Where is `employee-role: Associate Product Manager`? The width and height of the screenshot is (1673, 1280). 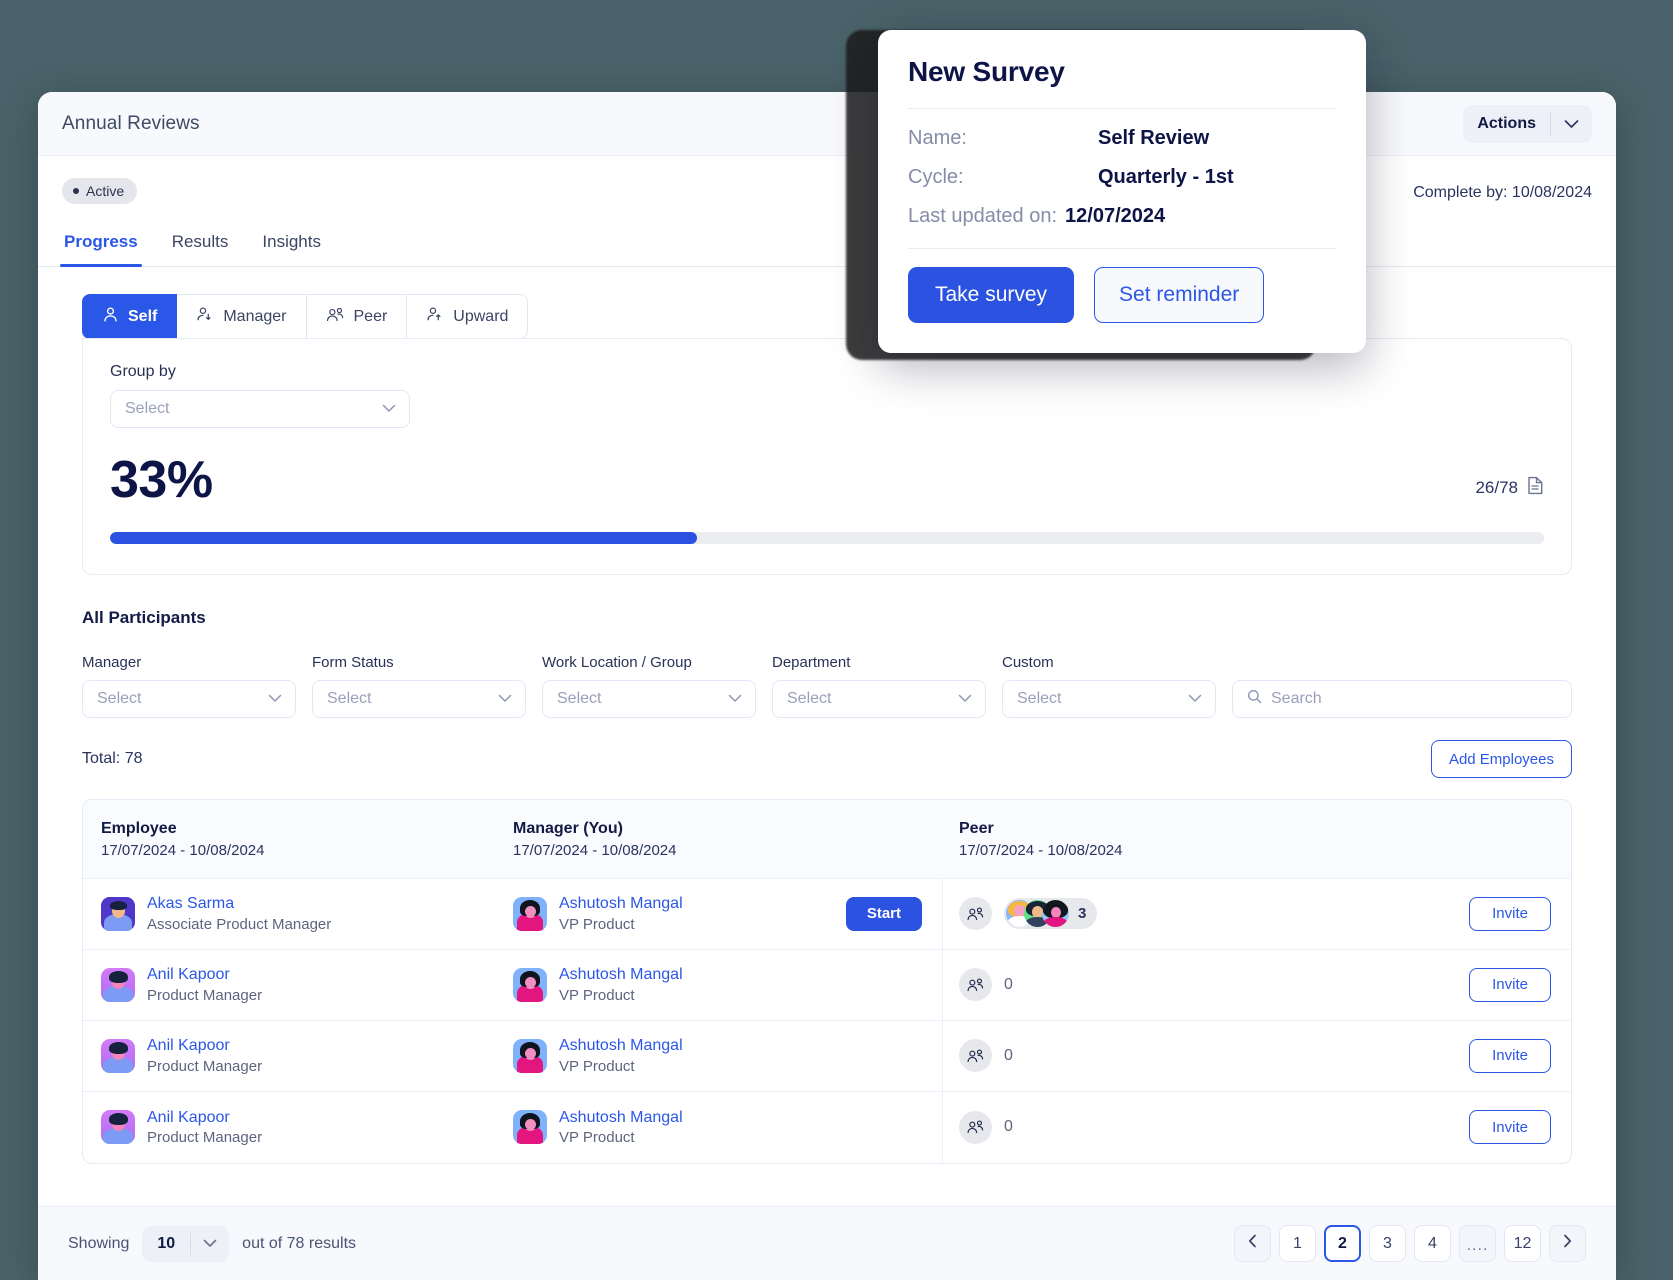 employee-role: Associate Product Manager is located at coordinates (239, 924).